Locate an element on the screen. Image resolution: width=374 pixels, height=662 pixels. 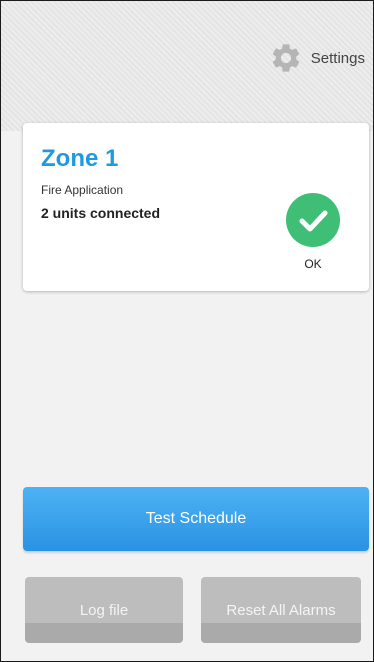
check-circle-icon is located at coordinates (313, 220).